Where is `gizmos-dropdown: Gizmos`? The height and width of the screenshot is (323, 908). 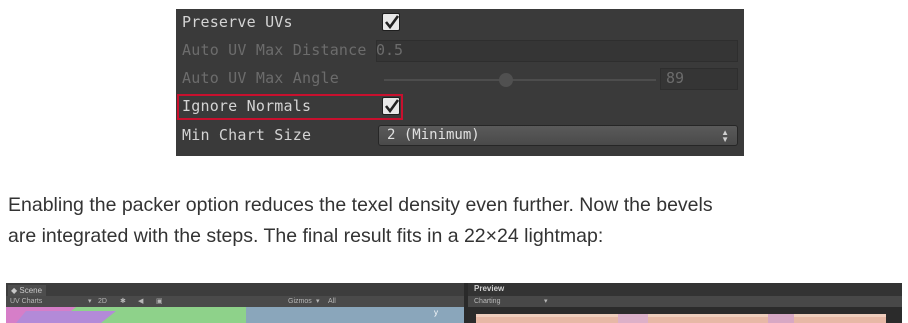 gizmos-dropdown: Gizmos is located at coordinates (300, 301).